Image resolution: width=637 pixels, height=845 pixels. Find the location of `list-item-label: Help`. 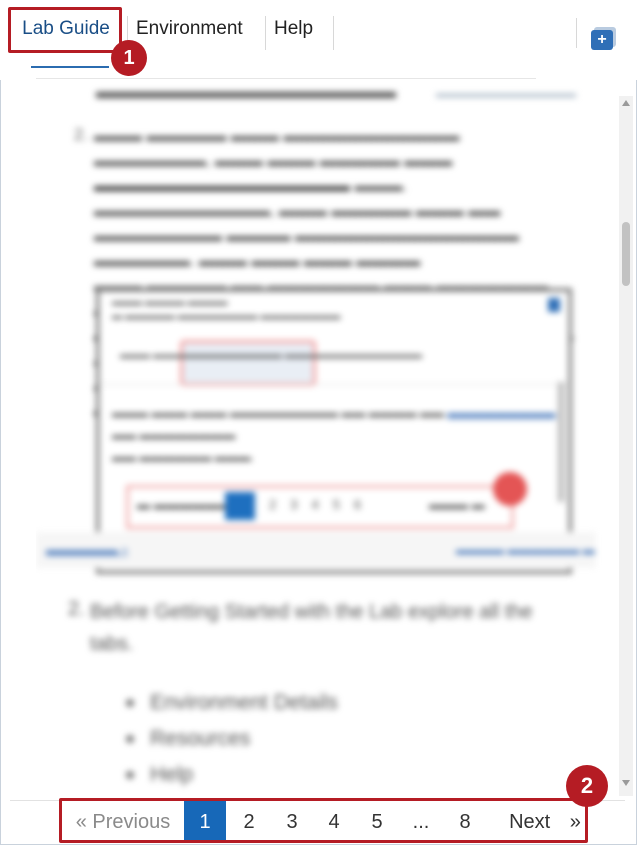

list-item-label: Help is located at coordinates (172, 774).